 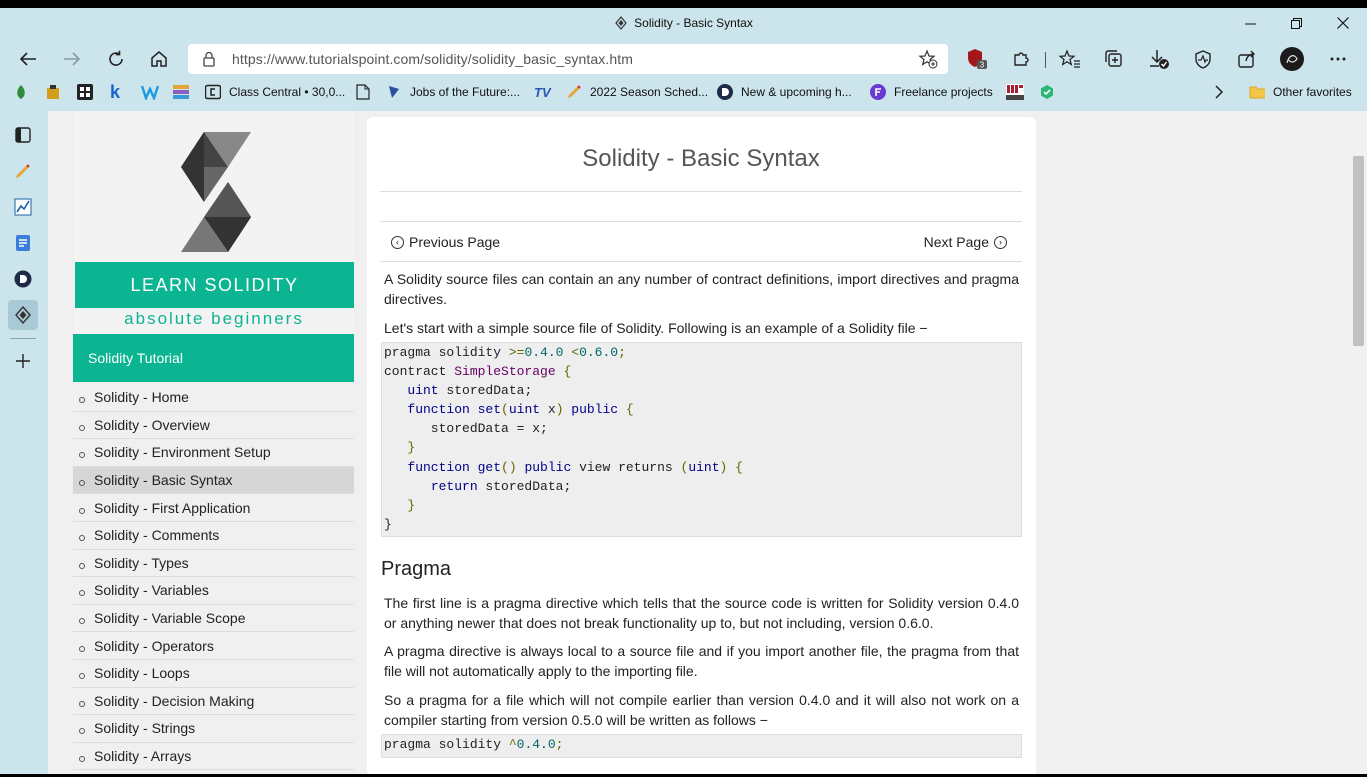 I want to click on favorite-stripes, so click(x=181, y=92).